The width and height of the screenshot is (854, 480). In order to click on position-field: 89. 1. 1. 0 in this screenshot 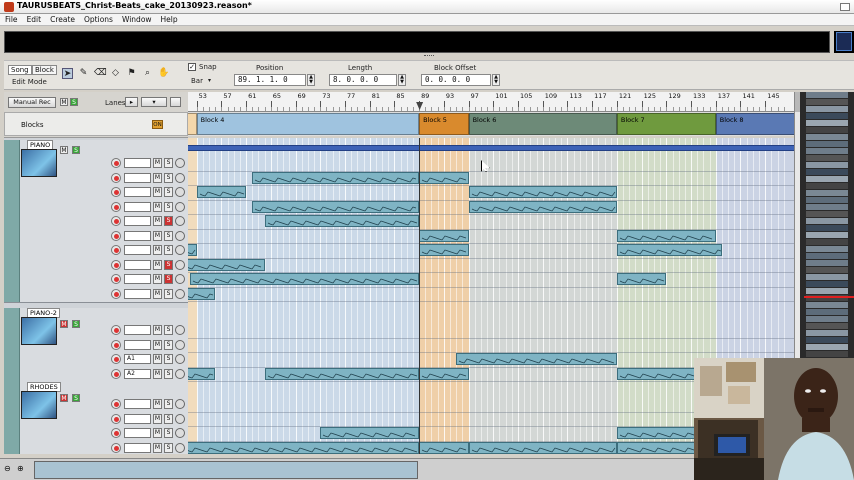, I will do `click(270, 80)`.